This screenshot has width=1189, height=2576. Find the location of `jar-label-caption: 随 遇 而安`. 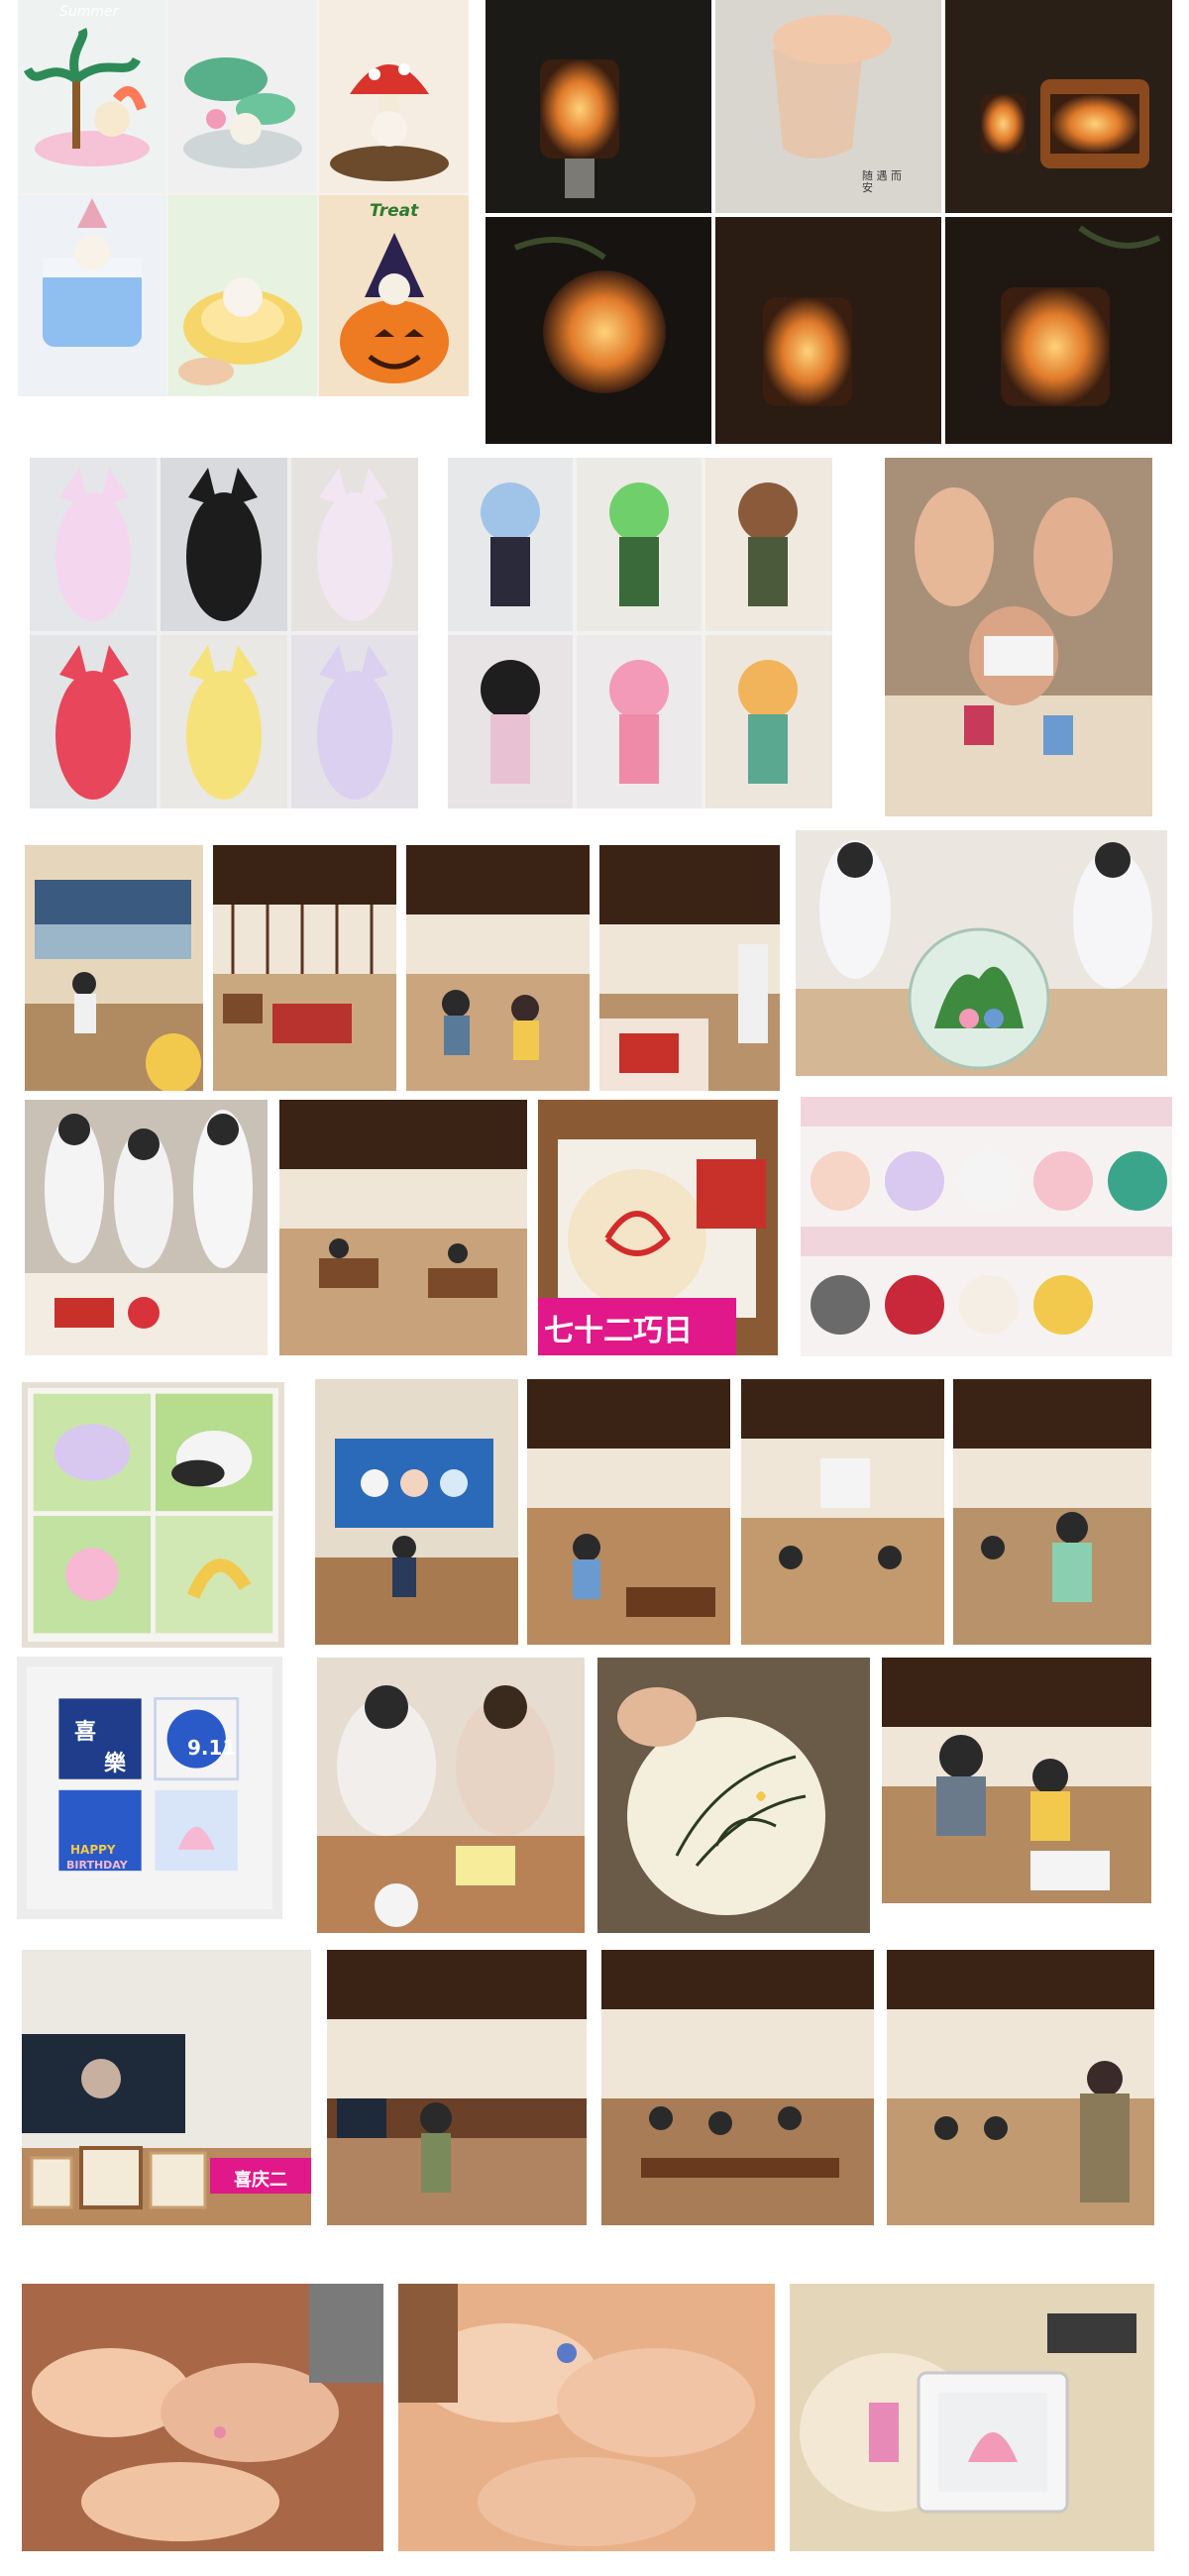

jar-label-caption: 随 遇 而安 is located at coordinates (882, 181).